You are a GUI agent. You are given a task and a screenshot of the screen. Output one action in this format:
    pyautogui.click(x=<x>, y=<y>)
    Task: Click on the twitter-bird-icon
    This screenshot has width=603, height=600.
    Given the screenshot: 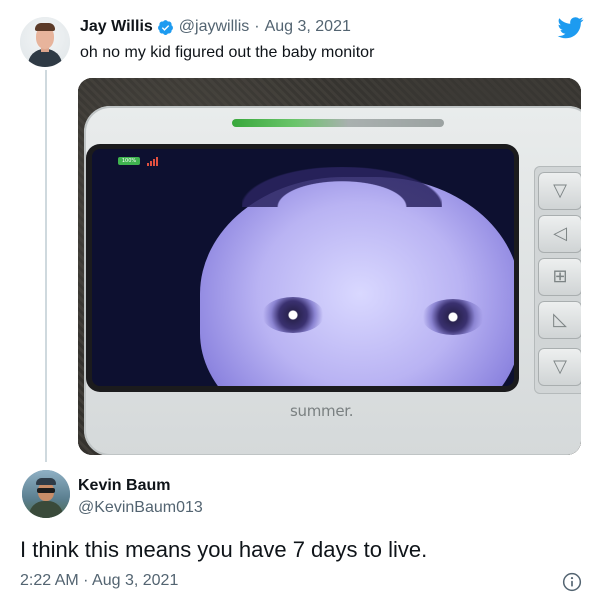 What is the action you would take?
    pyautogui.click(x=570, y=28)
    